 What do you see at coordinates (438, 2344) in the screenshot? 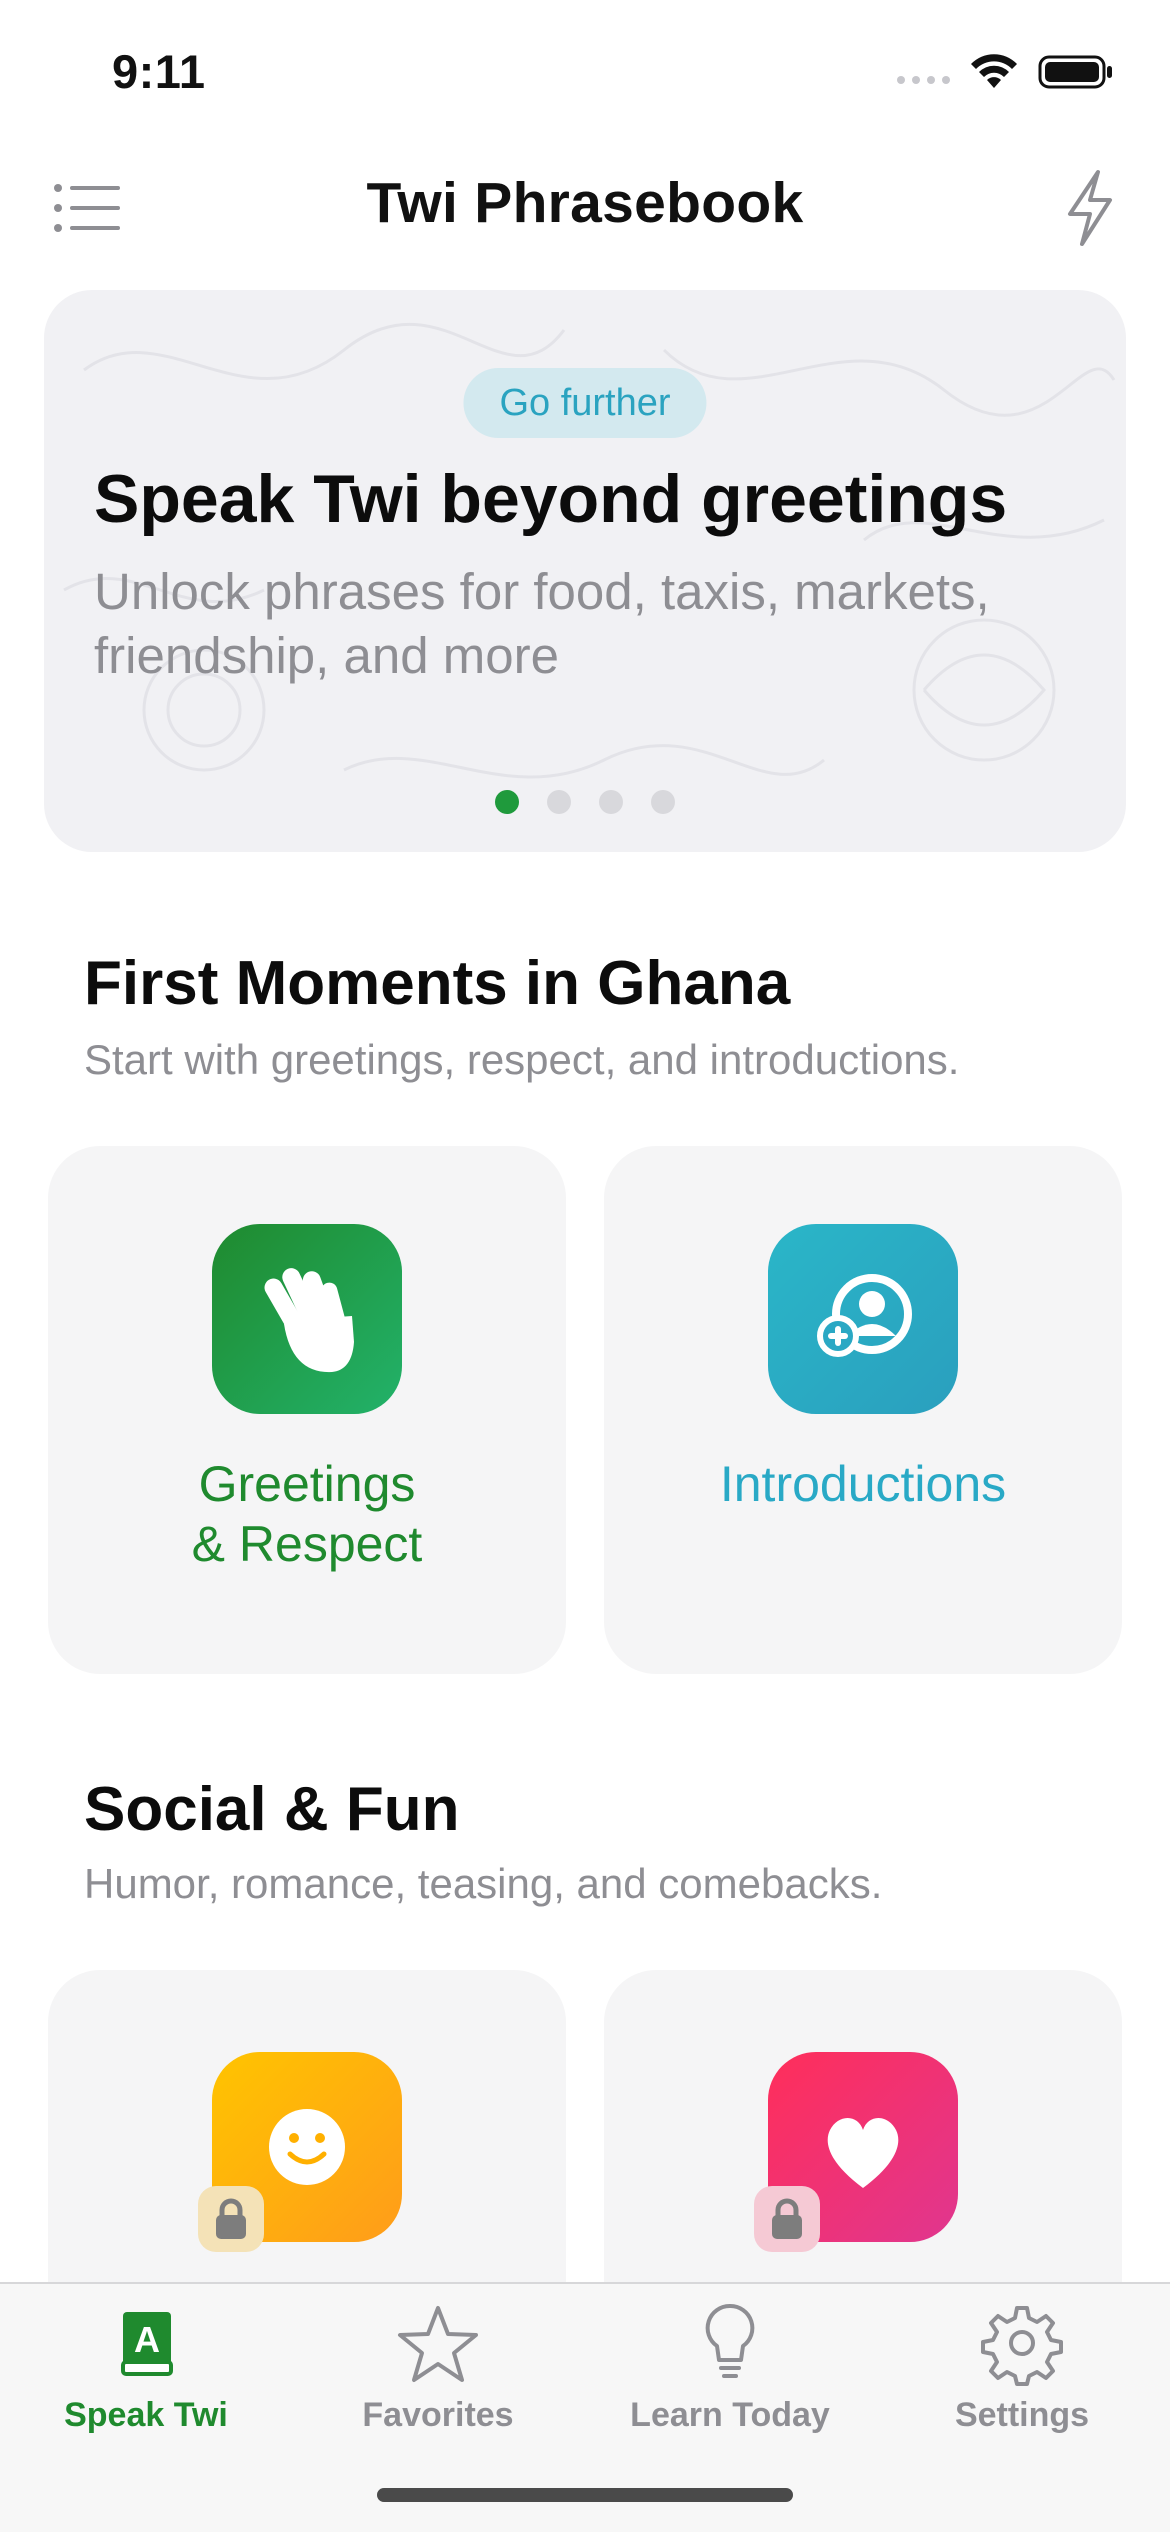
I see `star-icon` at bounding box center [438, 2344].